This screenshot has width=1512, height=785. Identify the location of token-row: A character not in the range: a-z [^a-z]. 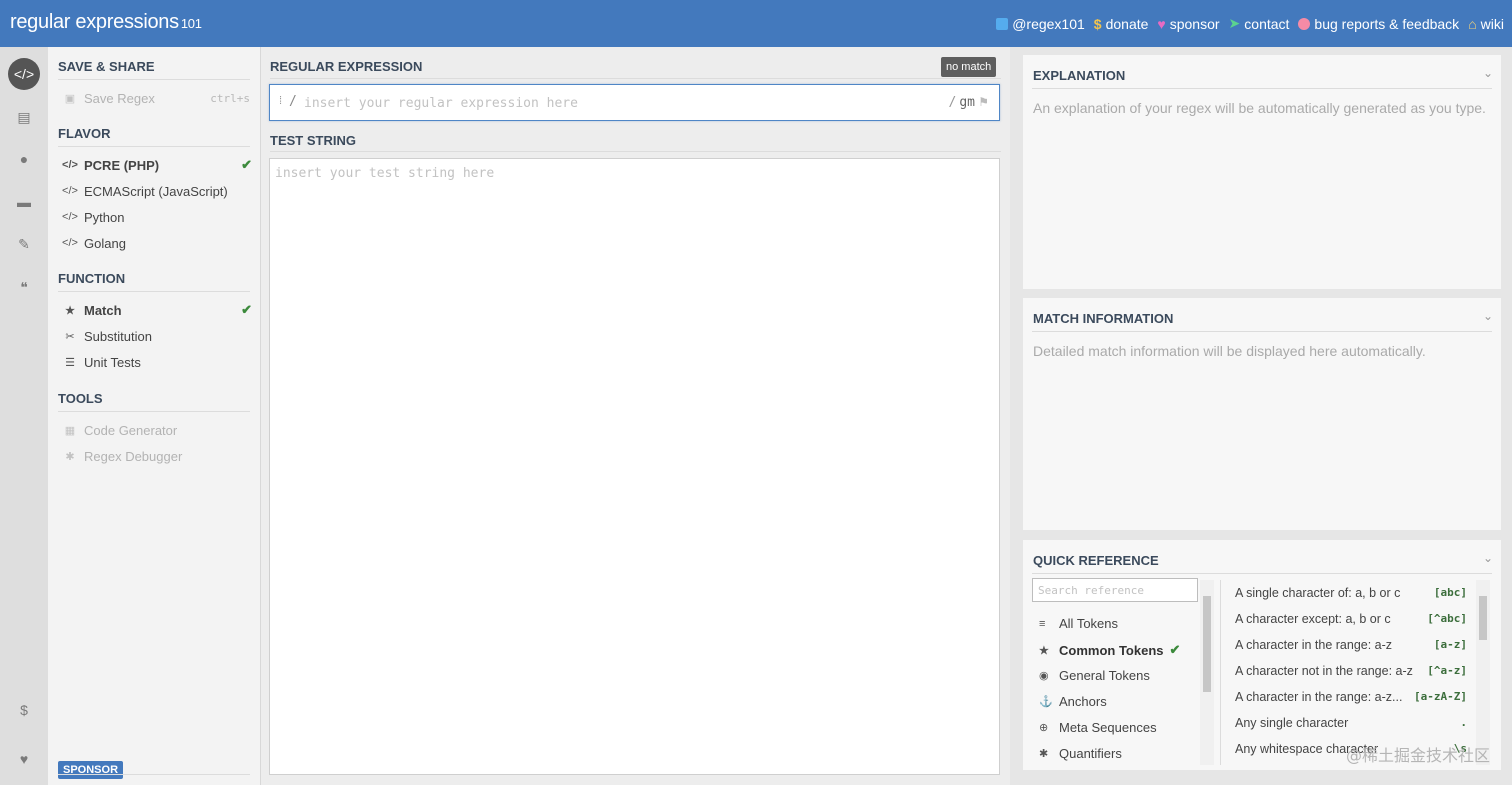
(1351, 671).